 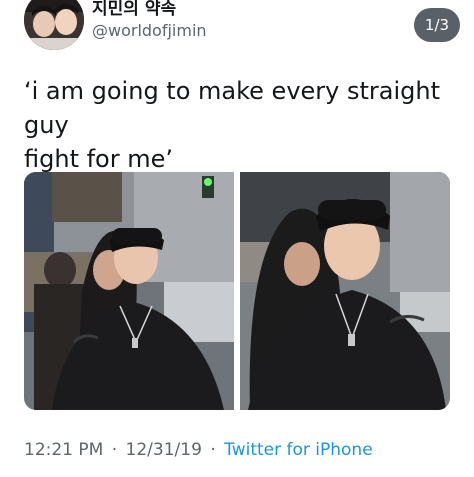 I want to click on display-name: 지민의 약속, so click(x=134, y=9).